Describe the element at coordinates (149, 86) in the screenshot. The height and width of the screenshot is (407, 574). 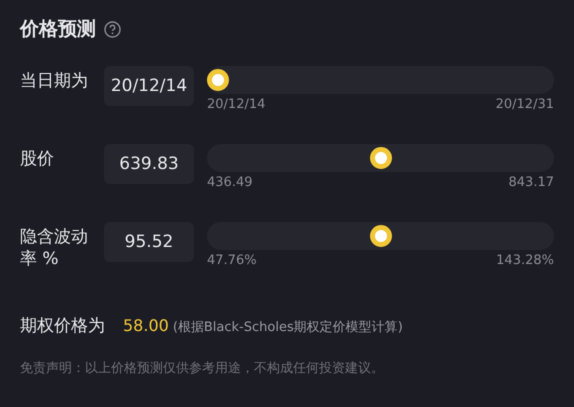
I see `value-field: 20/12/14` at that location.